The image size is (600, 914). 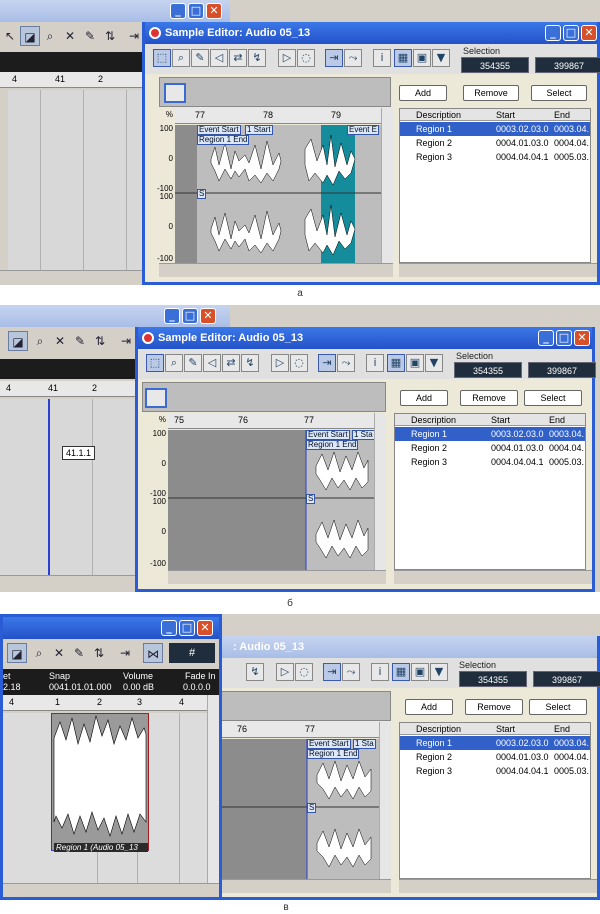 What do you see at coordinates (259, 130) in the screenshot?
I see `region-start-marker: 1 Start` at bounding box center [259, 130].